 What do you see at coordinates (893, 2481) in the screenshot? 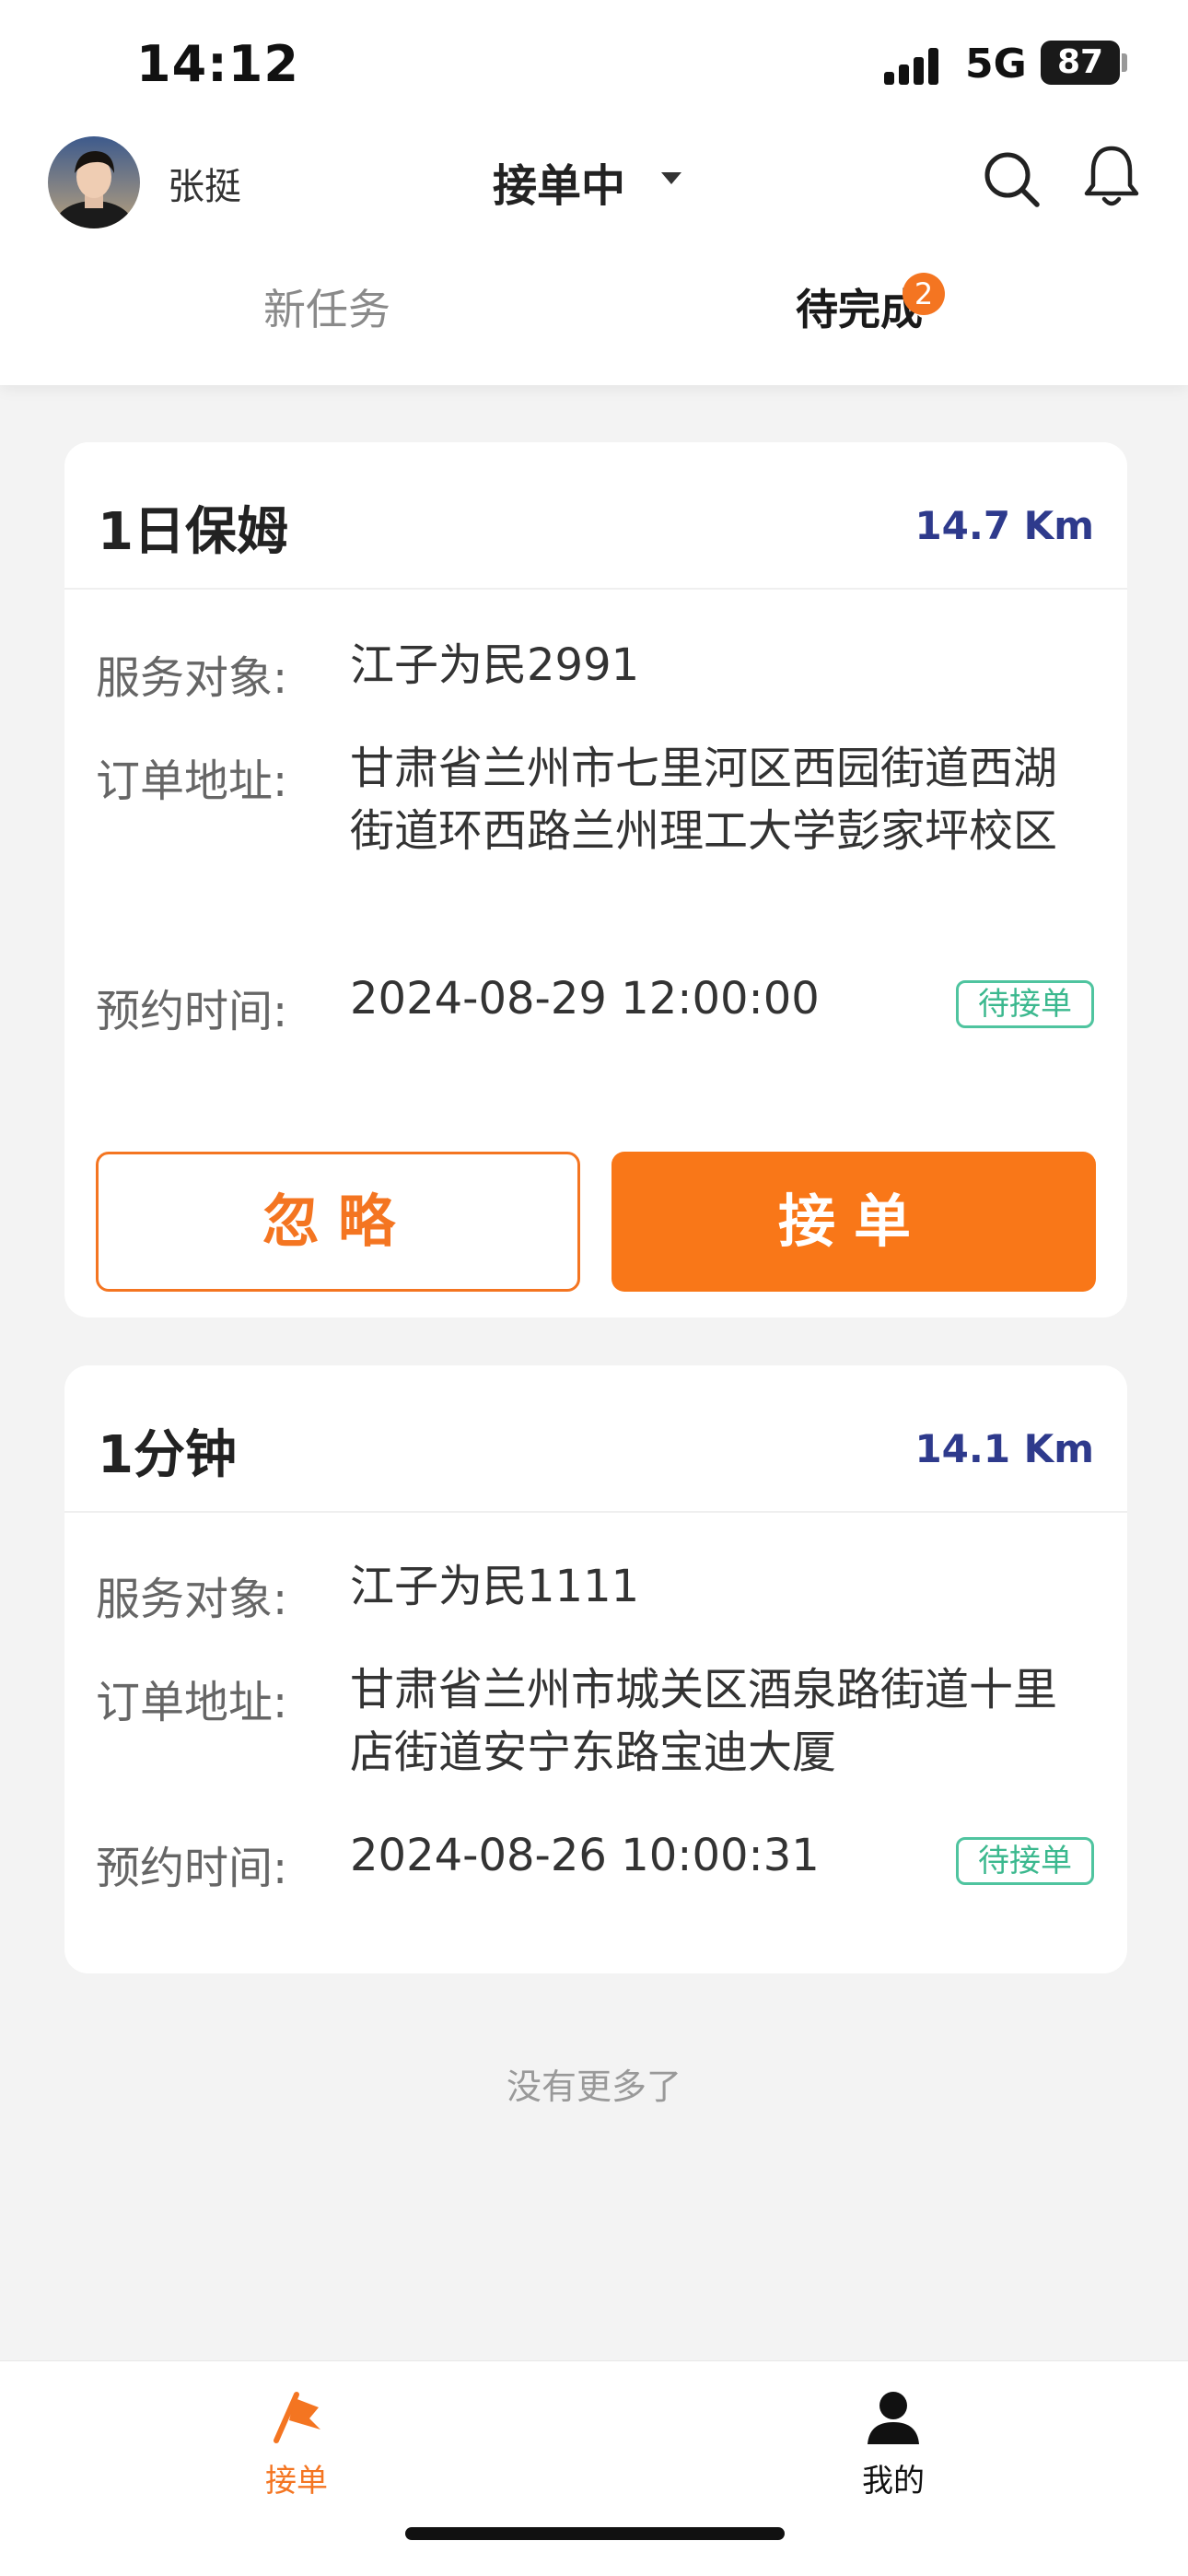
I see `nav-label-mine: 我的` at bounding box center [893, 2481].